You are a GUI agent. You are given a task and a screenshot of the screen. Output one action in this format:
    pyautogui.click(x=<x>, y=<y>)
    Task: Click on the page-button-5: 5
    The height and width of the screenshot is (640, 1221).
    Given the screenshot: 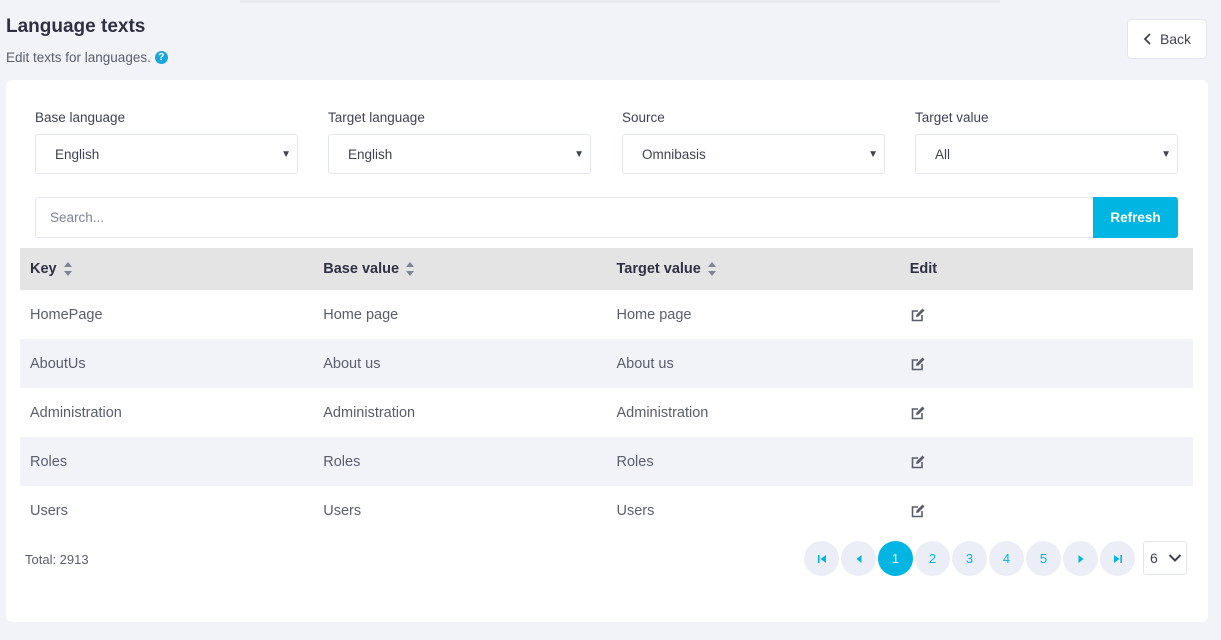 What is the action you would take?
    pyautogui.click(x=1043, y=558)
    